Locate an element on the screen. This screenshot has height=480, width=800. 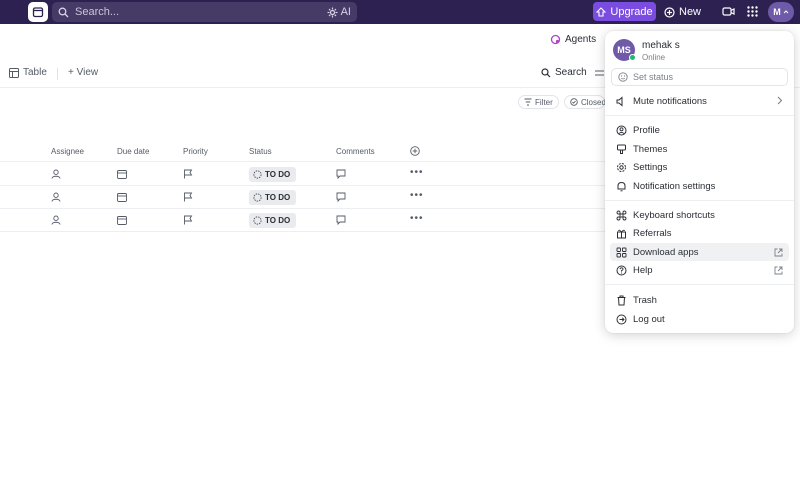
menu-item-referrals: Referrals is located at coordinates (699, 233).